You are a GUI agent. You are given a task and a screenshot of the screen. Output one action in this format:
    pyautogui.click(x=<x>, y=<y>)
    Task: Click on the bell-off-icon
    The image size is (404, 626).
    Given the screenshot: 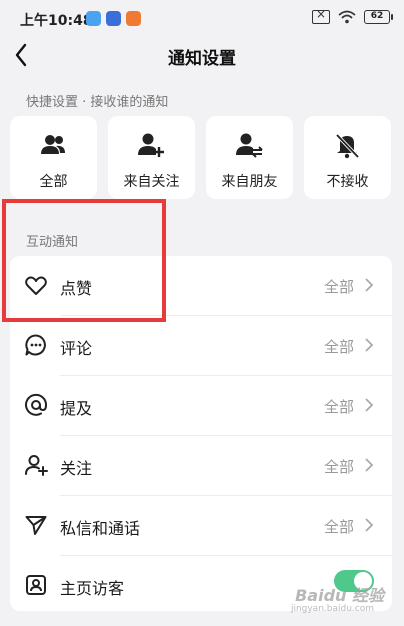 What is the action you would take?
    pyautogui.click(x=347, y=146)
    